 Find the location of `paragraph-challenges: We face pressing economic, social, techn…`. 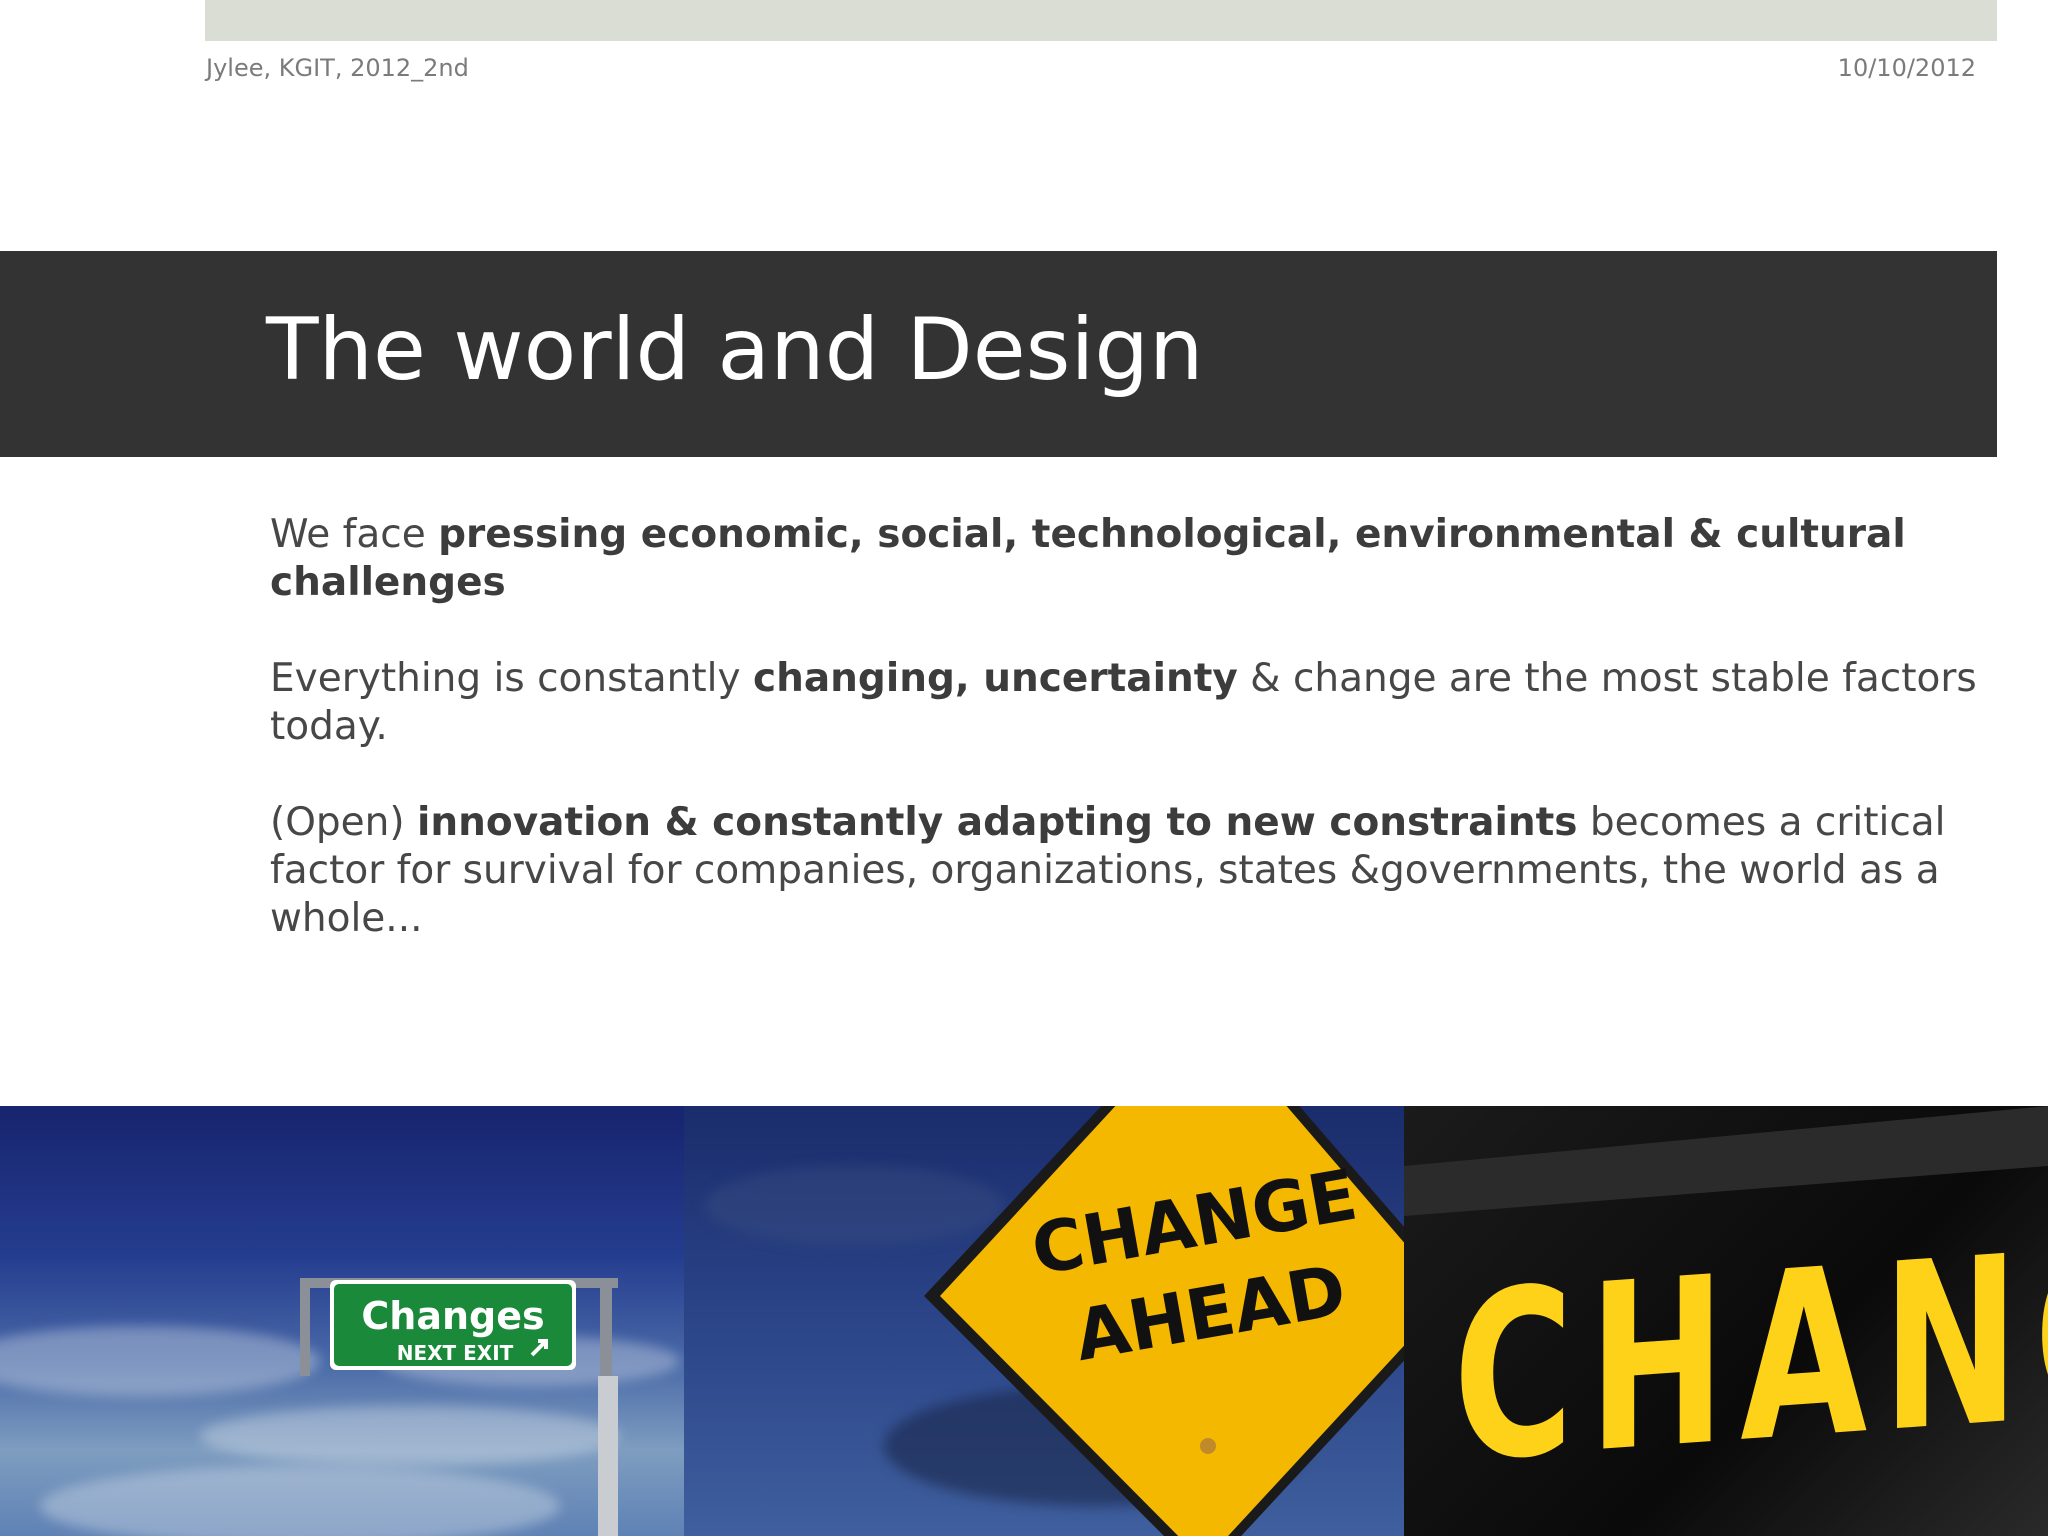

paragraph-challenges: We face pressing economic, social, techn… is located at coordinates (1130, 559).